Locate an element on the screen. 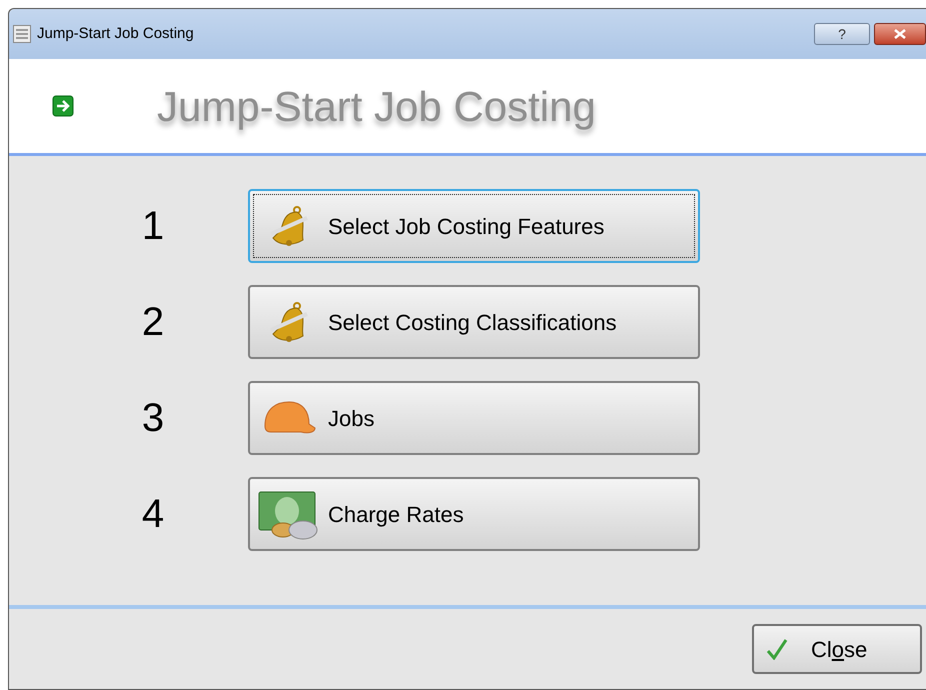 The height and width of the screenshot is (690, 926). close-window-button is located at coordinates (900, 34).